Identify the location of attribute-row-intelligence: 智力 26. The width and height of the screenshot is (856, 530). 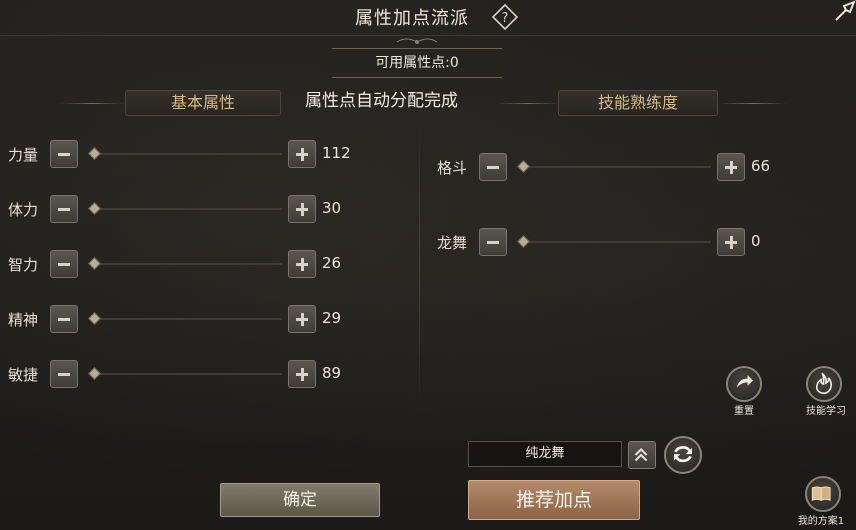
(188, 265).